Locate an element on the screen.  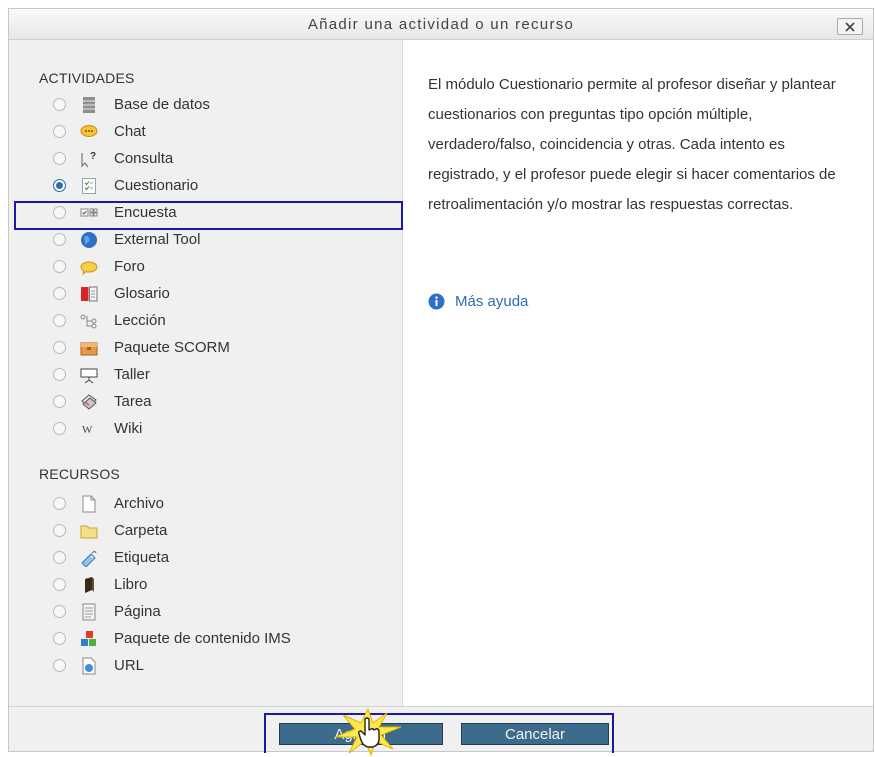
more-help-label: Más ayuda is located at coordinates (492, 301).